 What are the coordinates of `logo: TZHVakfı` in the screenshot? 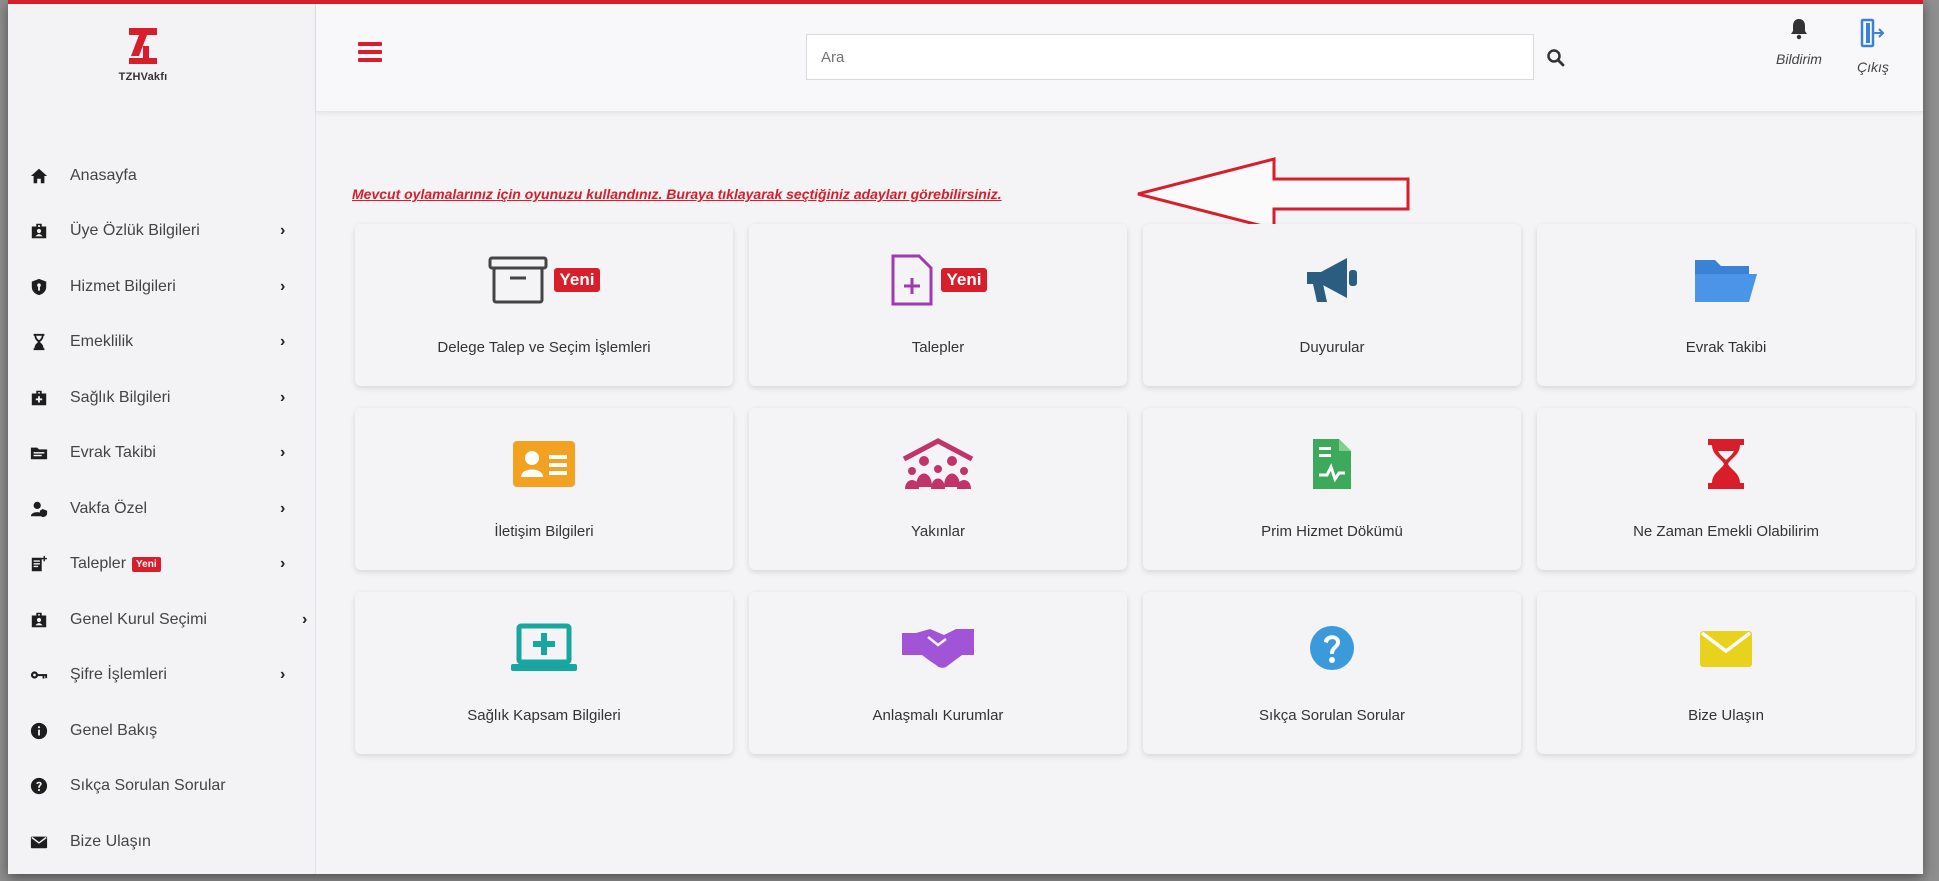 It's located at (143, 54).